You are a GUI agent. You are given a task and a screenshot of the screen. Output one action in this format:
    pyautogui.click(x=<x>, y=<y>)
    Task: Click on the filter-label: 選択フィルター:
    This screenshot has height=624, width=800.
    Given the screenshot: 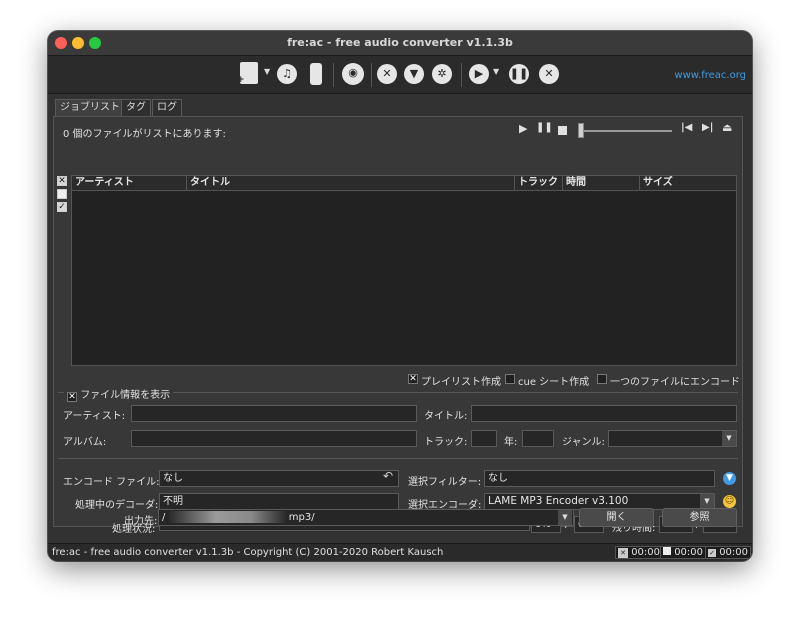 What is the action you would take?
    pyautogui.click(x=445, y=482)
    